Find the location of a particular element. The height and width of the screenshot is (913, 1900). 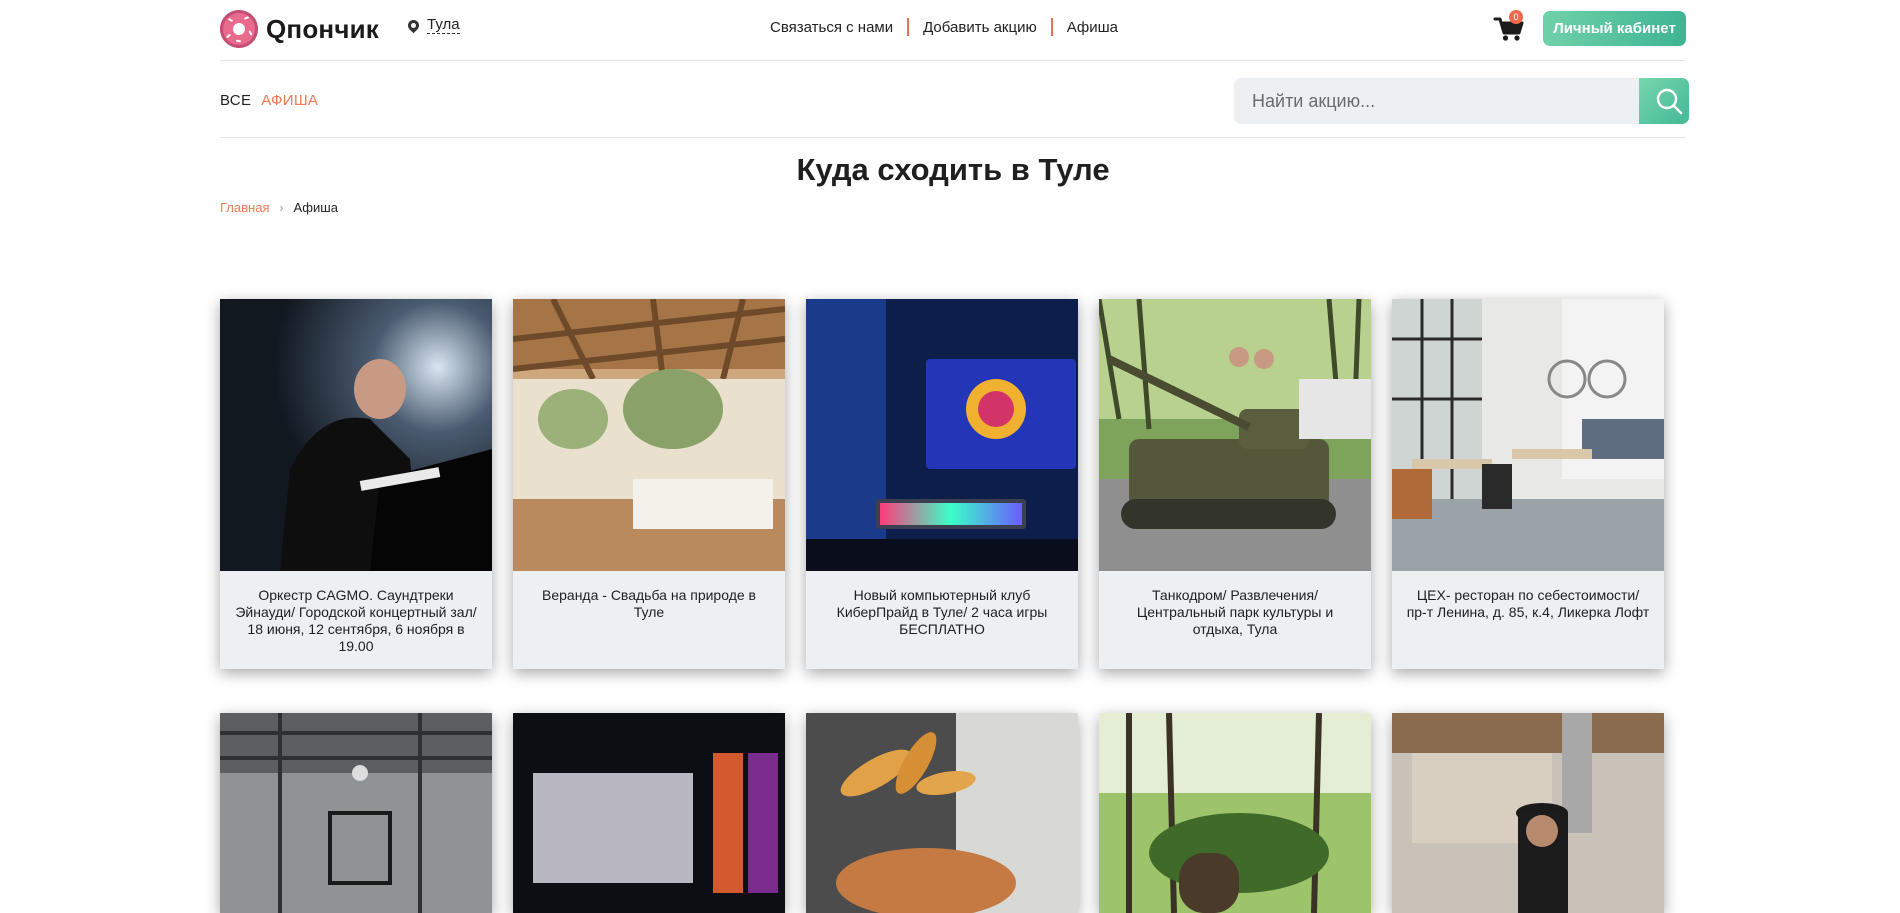

city-selector: Тула is located at coordinates (432, 25).